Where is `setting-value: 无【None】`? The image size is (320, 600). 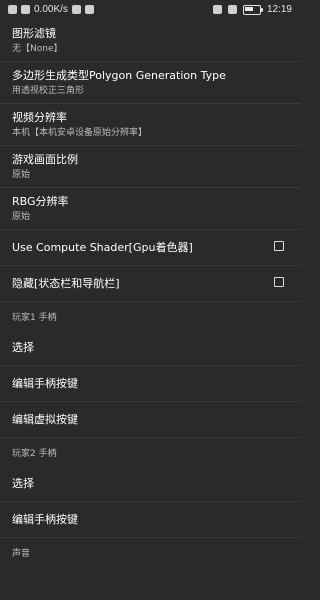
setting-value: 无【None】 is located at coordinates (37, 49).